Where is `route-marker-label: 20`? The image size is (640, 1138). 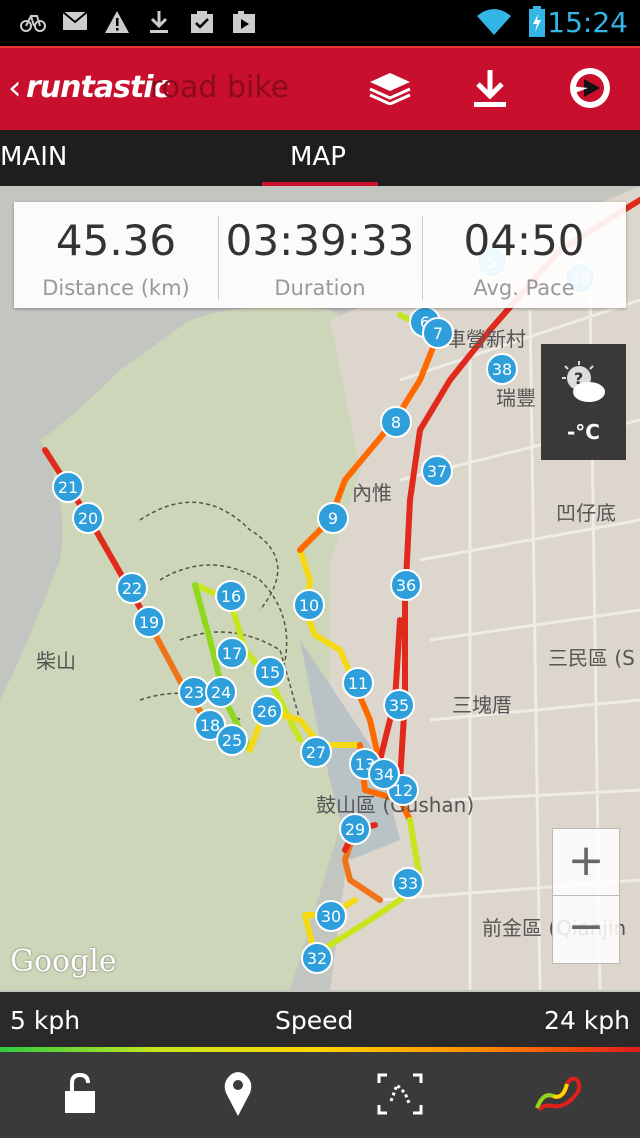
route-marker-label: 20 is located at coordinates (88, 518).